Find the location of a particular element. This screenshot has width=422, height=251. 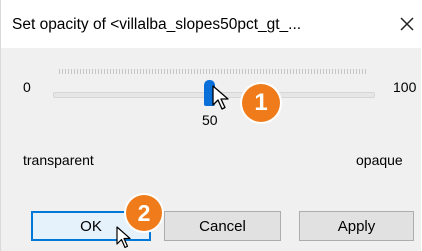

slider-min-label: 0 is located at coordinates (27, 87).